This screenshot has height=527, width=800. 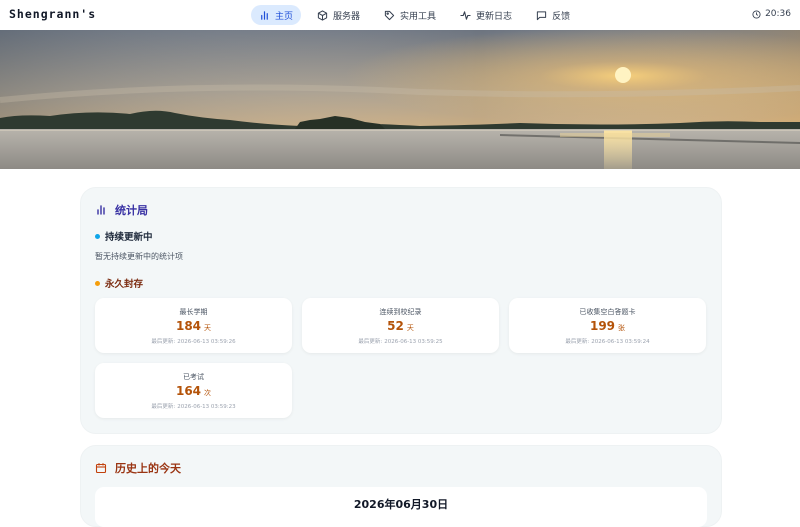 I want to click on message-icon, so click(x=541, y=15).